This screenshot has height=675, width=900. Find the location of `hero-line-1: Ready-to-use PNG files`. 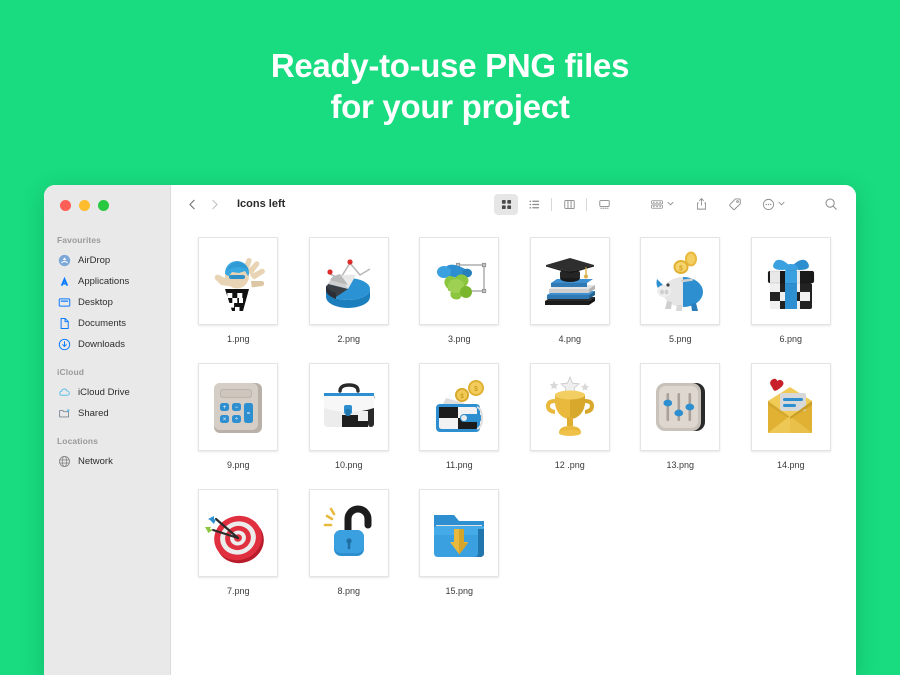

hero-line-1: Ready-to-use PNG files is located at coordinates (450, 65).